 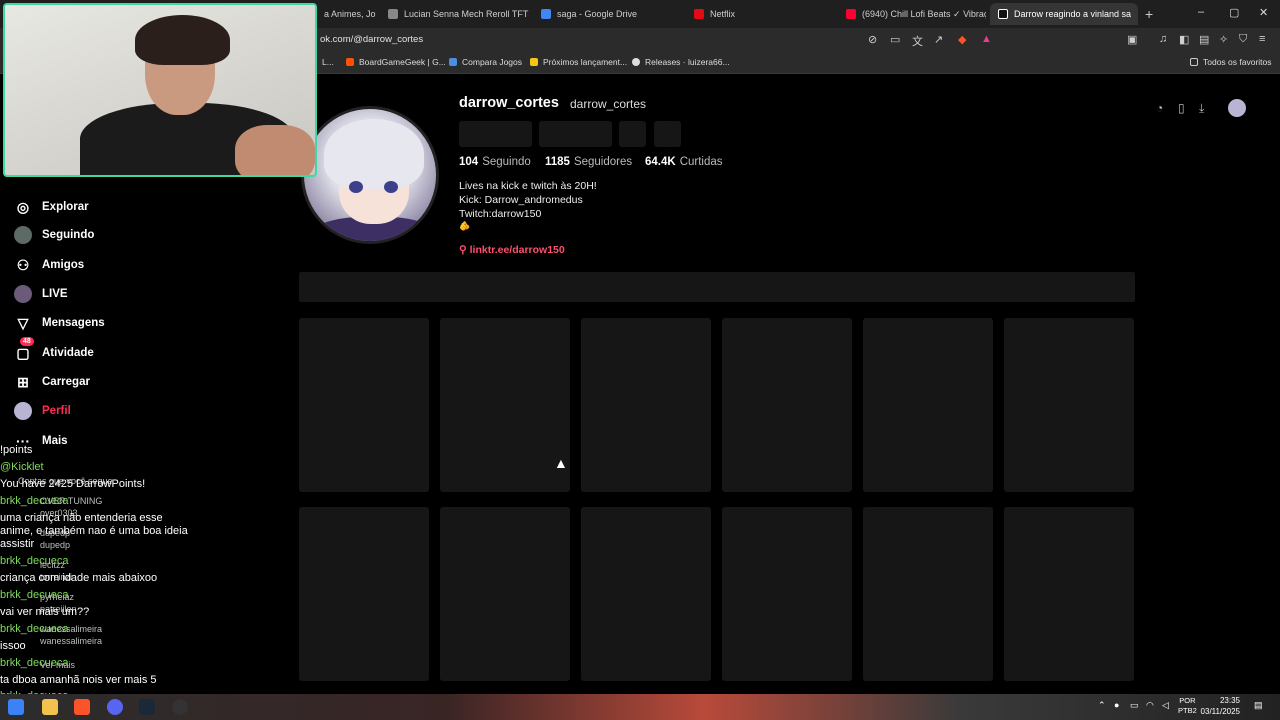 I want to click on cam-hair, so click(x=182, y=40).